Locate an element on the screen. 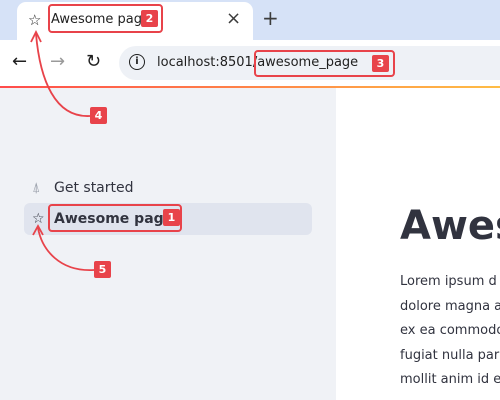 The height and width of the screenshot is (400, 500). callout-arrows is located at coordinates (62, 150).